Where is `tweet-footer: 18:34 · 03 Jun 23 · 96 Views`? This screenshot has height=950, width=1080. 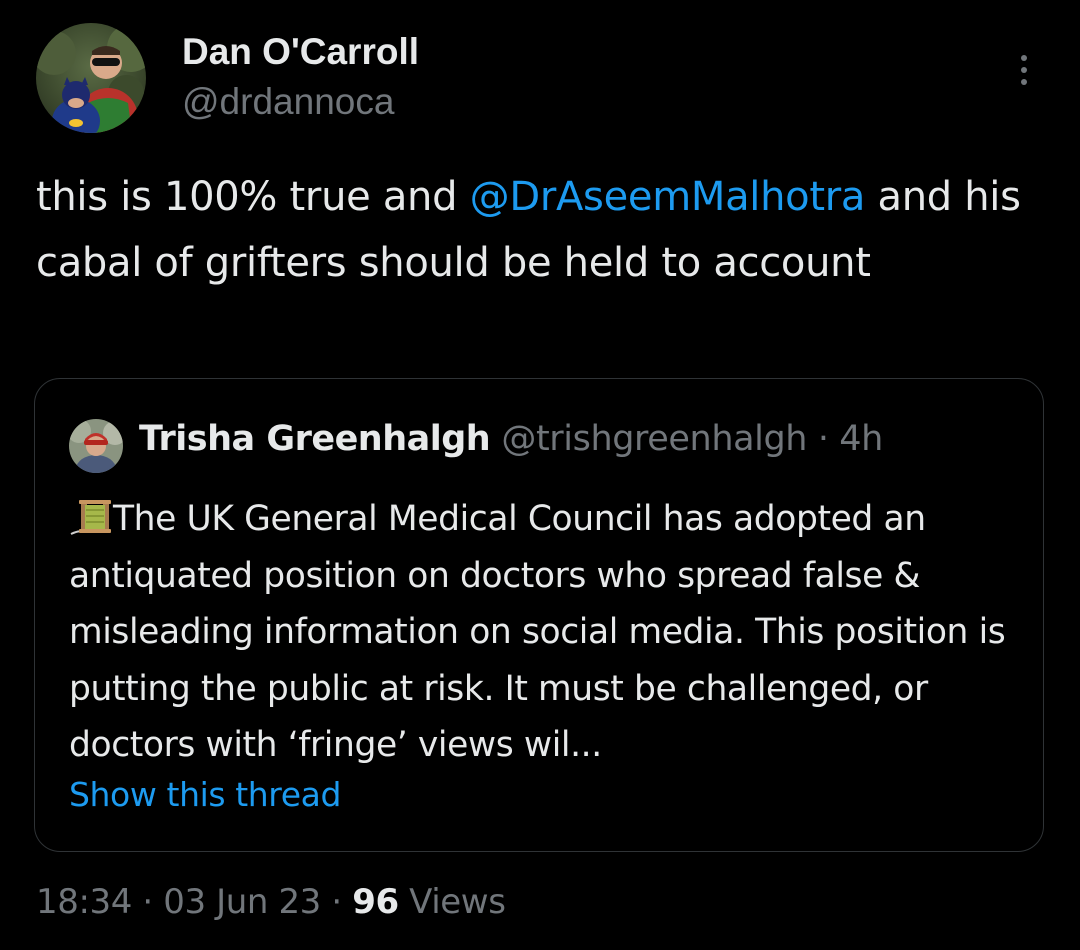
tweet-footer: 18:34 · 03 Jun 23 · 96 Views is located at coordinates (271, 902).